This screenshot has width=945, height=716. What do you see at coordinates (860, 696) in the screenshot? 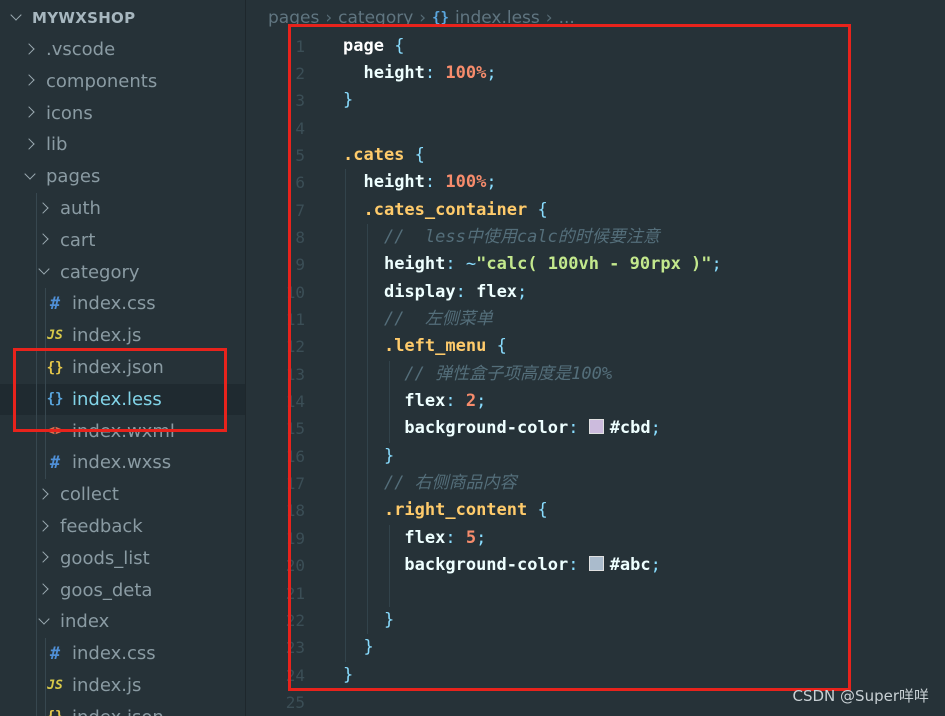
I see `watermark: CSDN @Super咩咩` at bounding box center [860, 696].